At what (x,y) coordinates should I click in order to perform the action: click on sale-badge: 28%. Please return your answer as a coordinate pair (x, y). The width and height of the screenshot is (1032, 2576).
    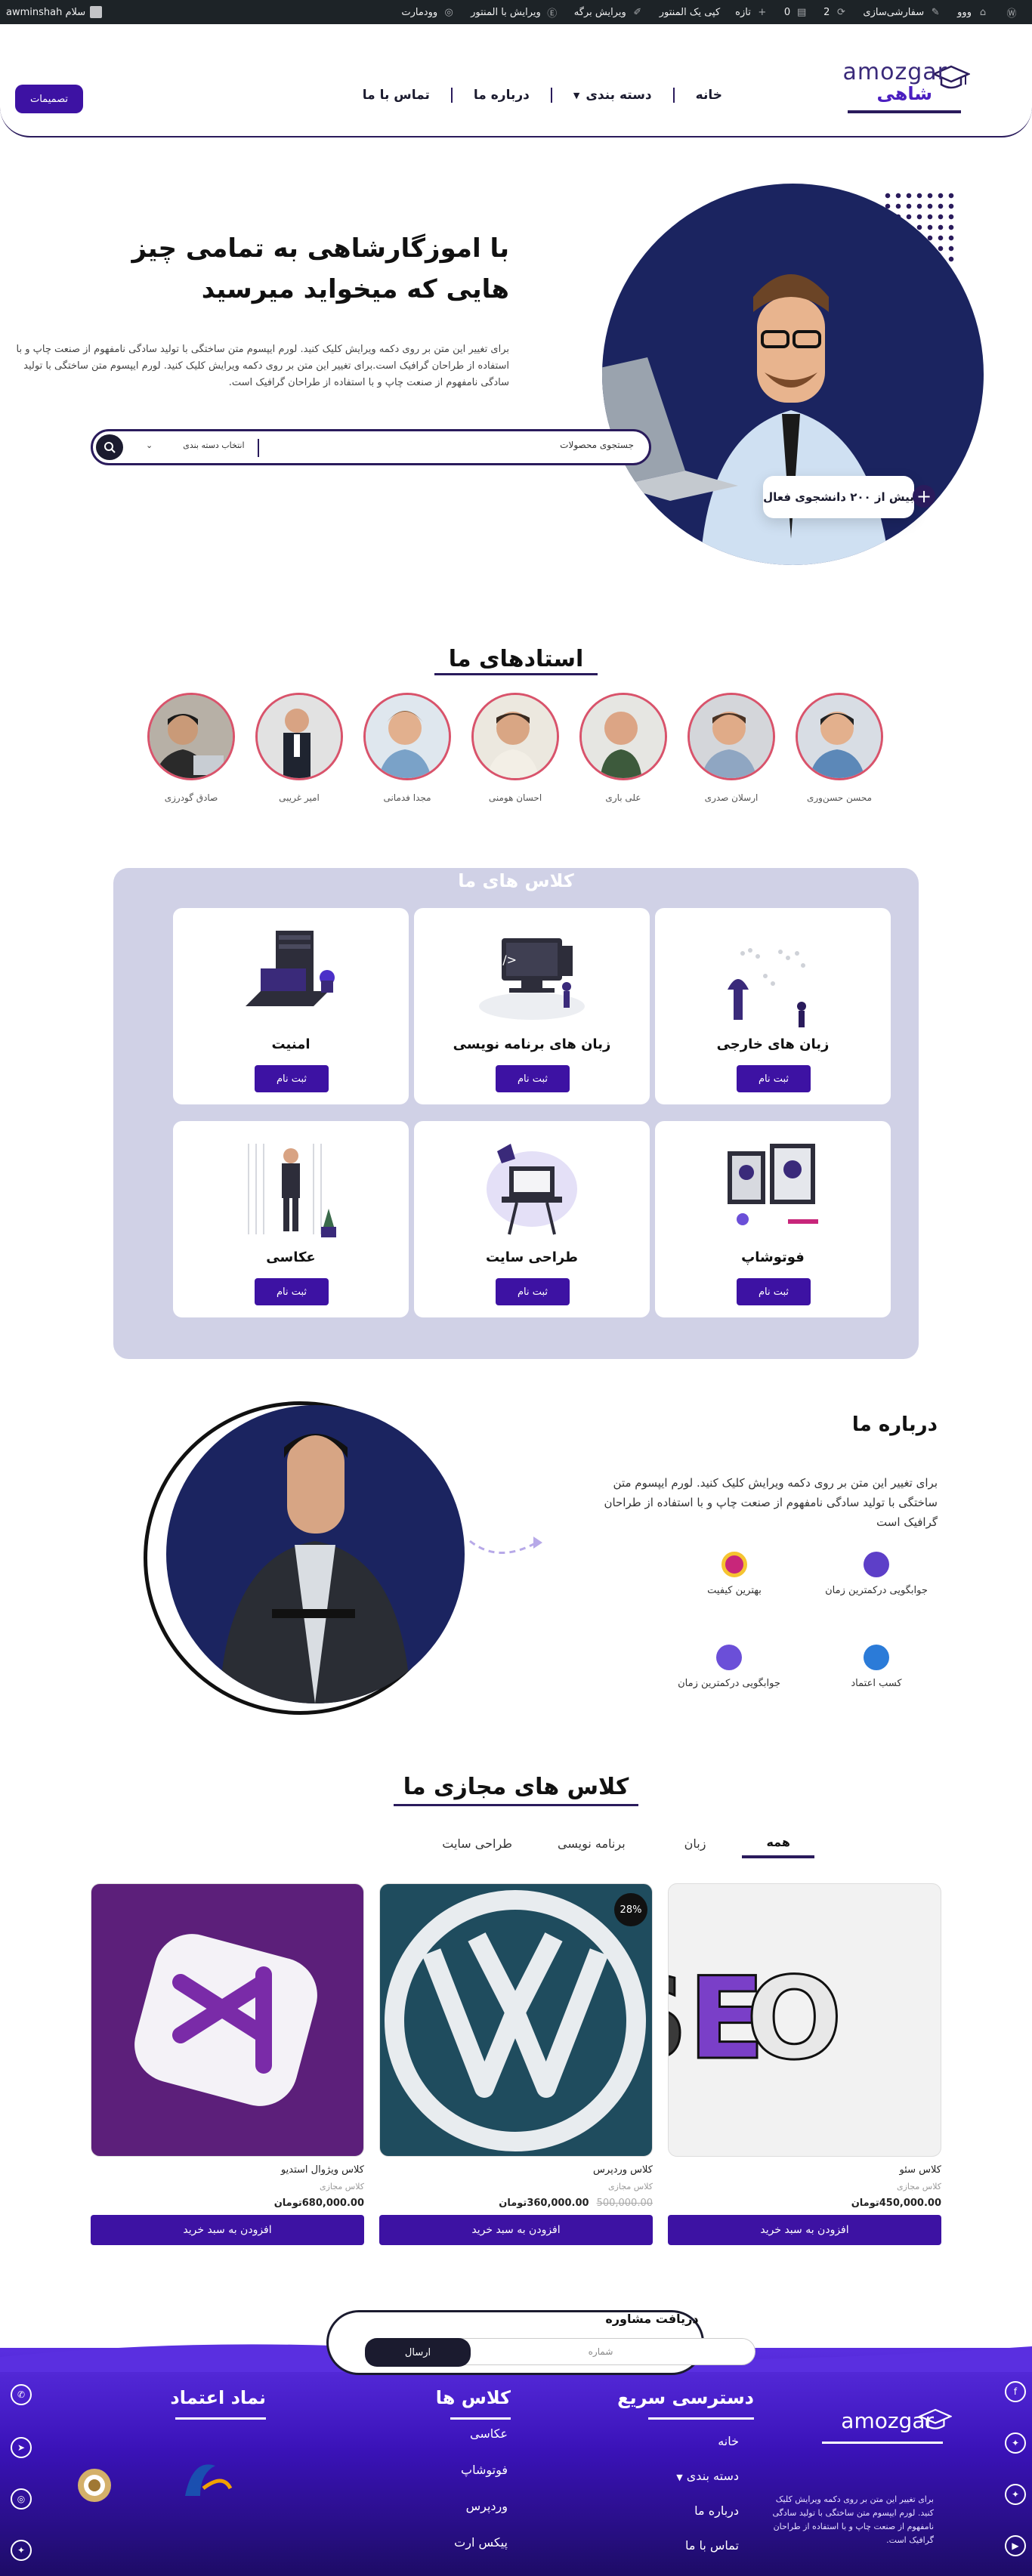
    Looking at the image, I should click on (630, 1909).